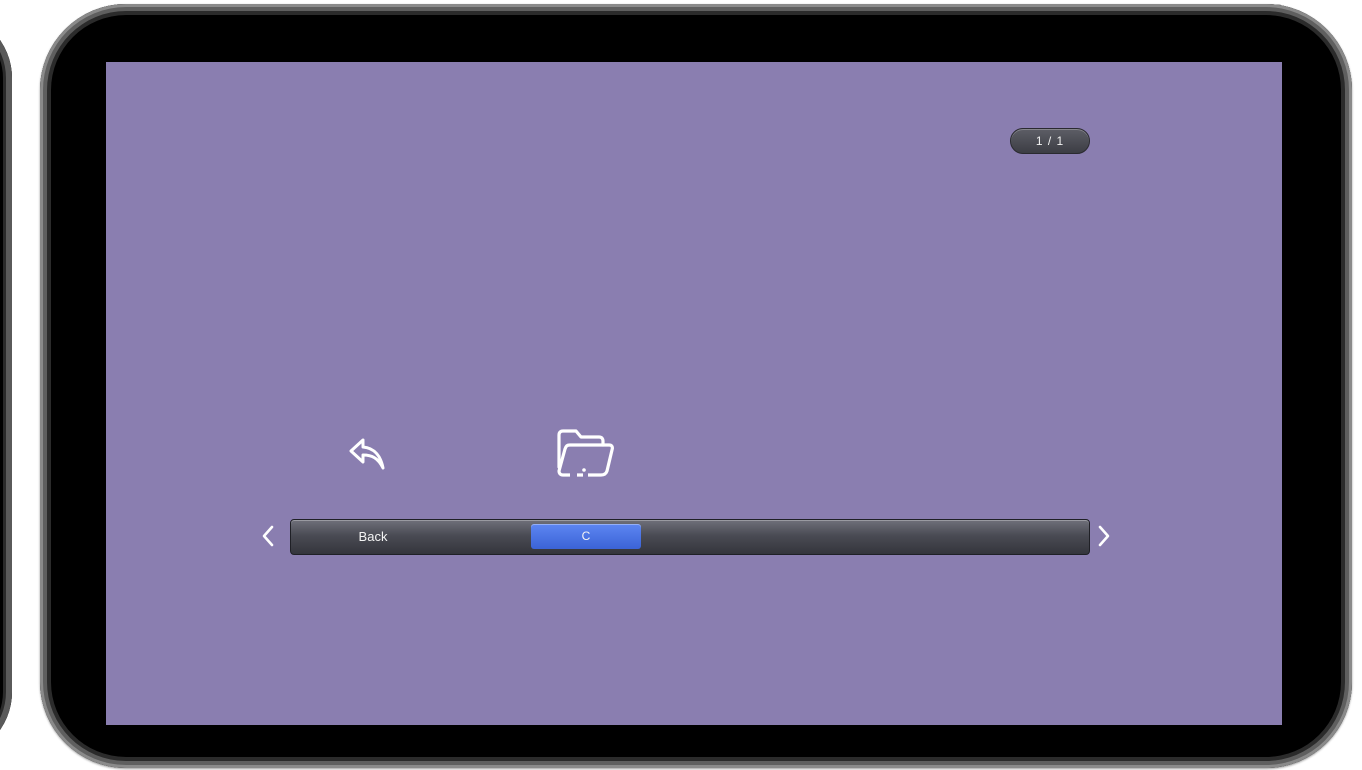 Image resolution: width=1362 pixels, height=770 pixels. What do you see at coordinates (6, 385) in the screenshot?
I see `adjacent-device-frame` at bounding box center [6, 385].